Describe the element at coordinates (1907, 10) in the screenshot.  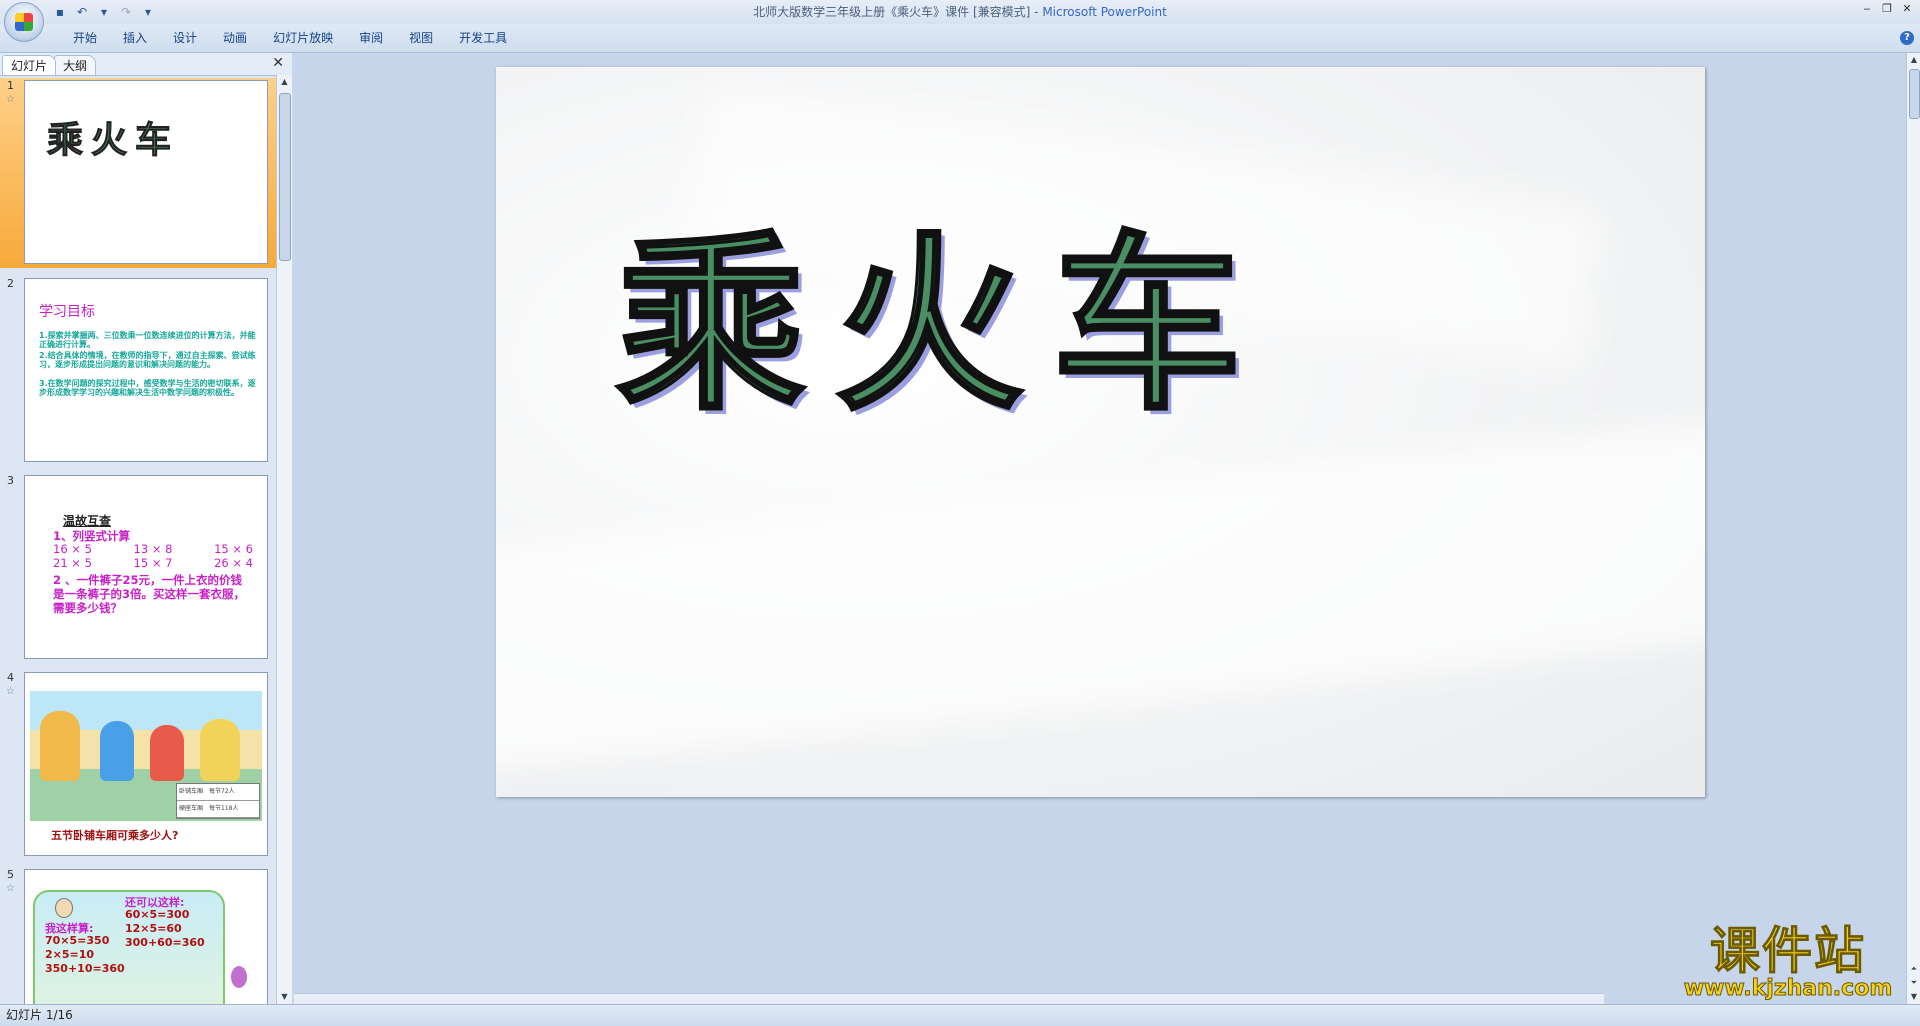
I see `close-button: ✕` at that location.